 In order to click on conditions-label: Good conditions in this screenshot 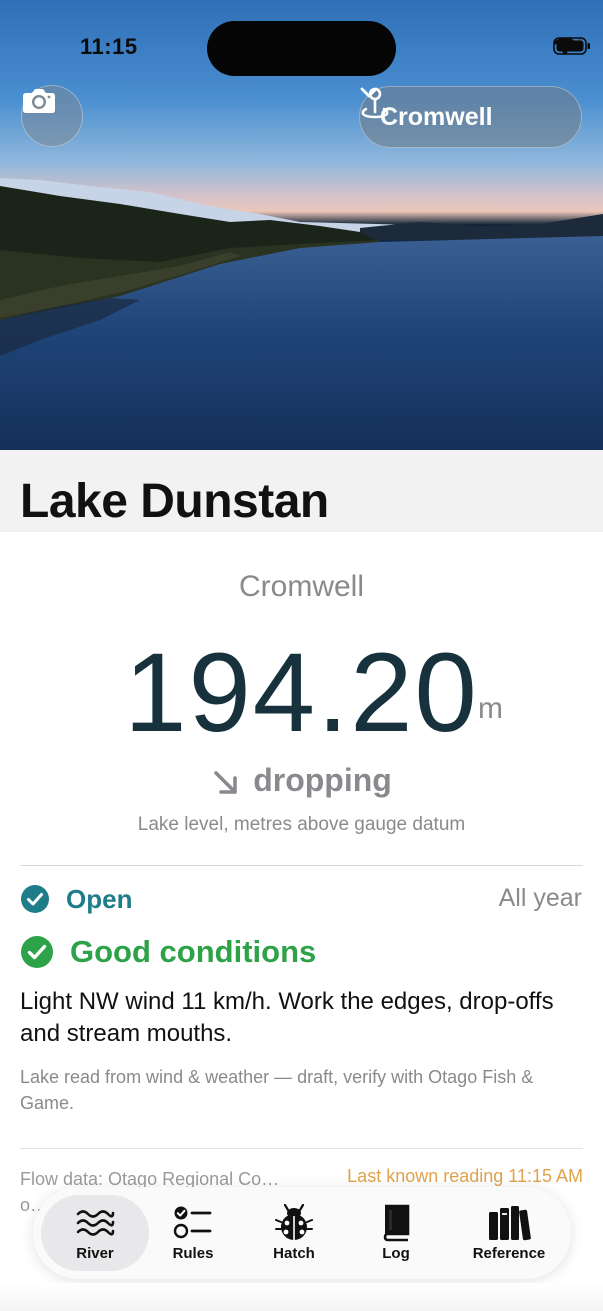, I will do `click(193, 951)`.